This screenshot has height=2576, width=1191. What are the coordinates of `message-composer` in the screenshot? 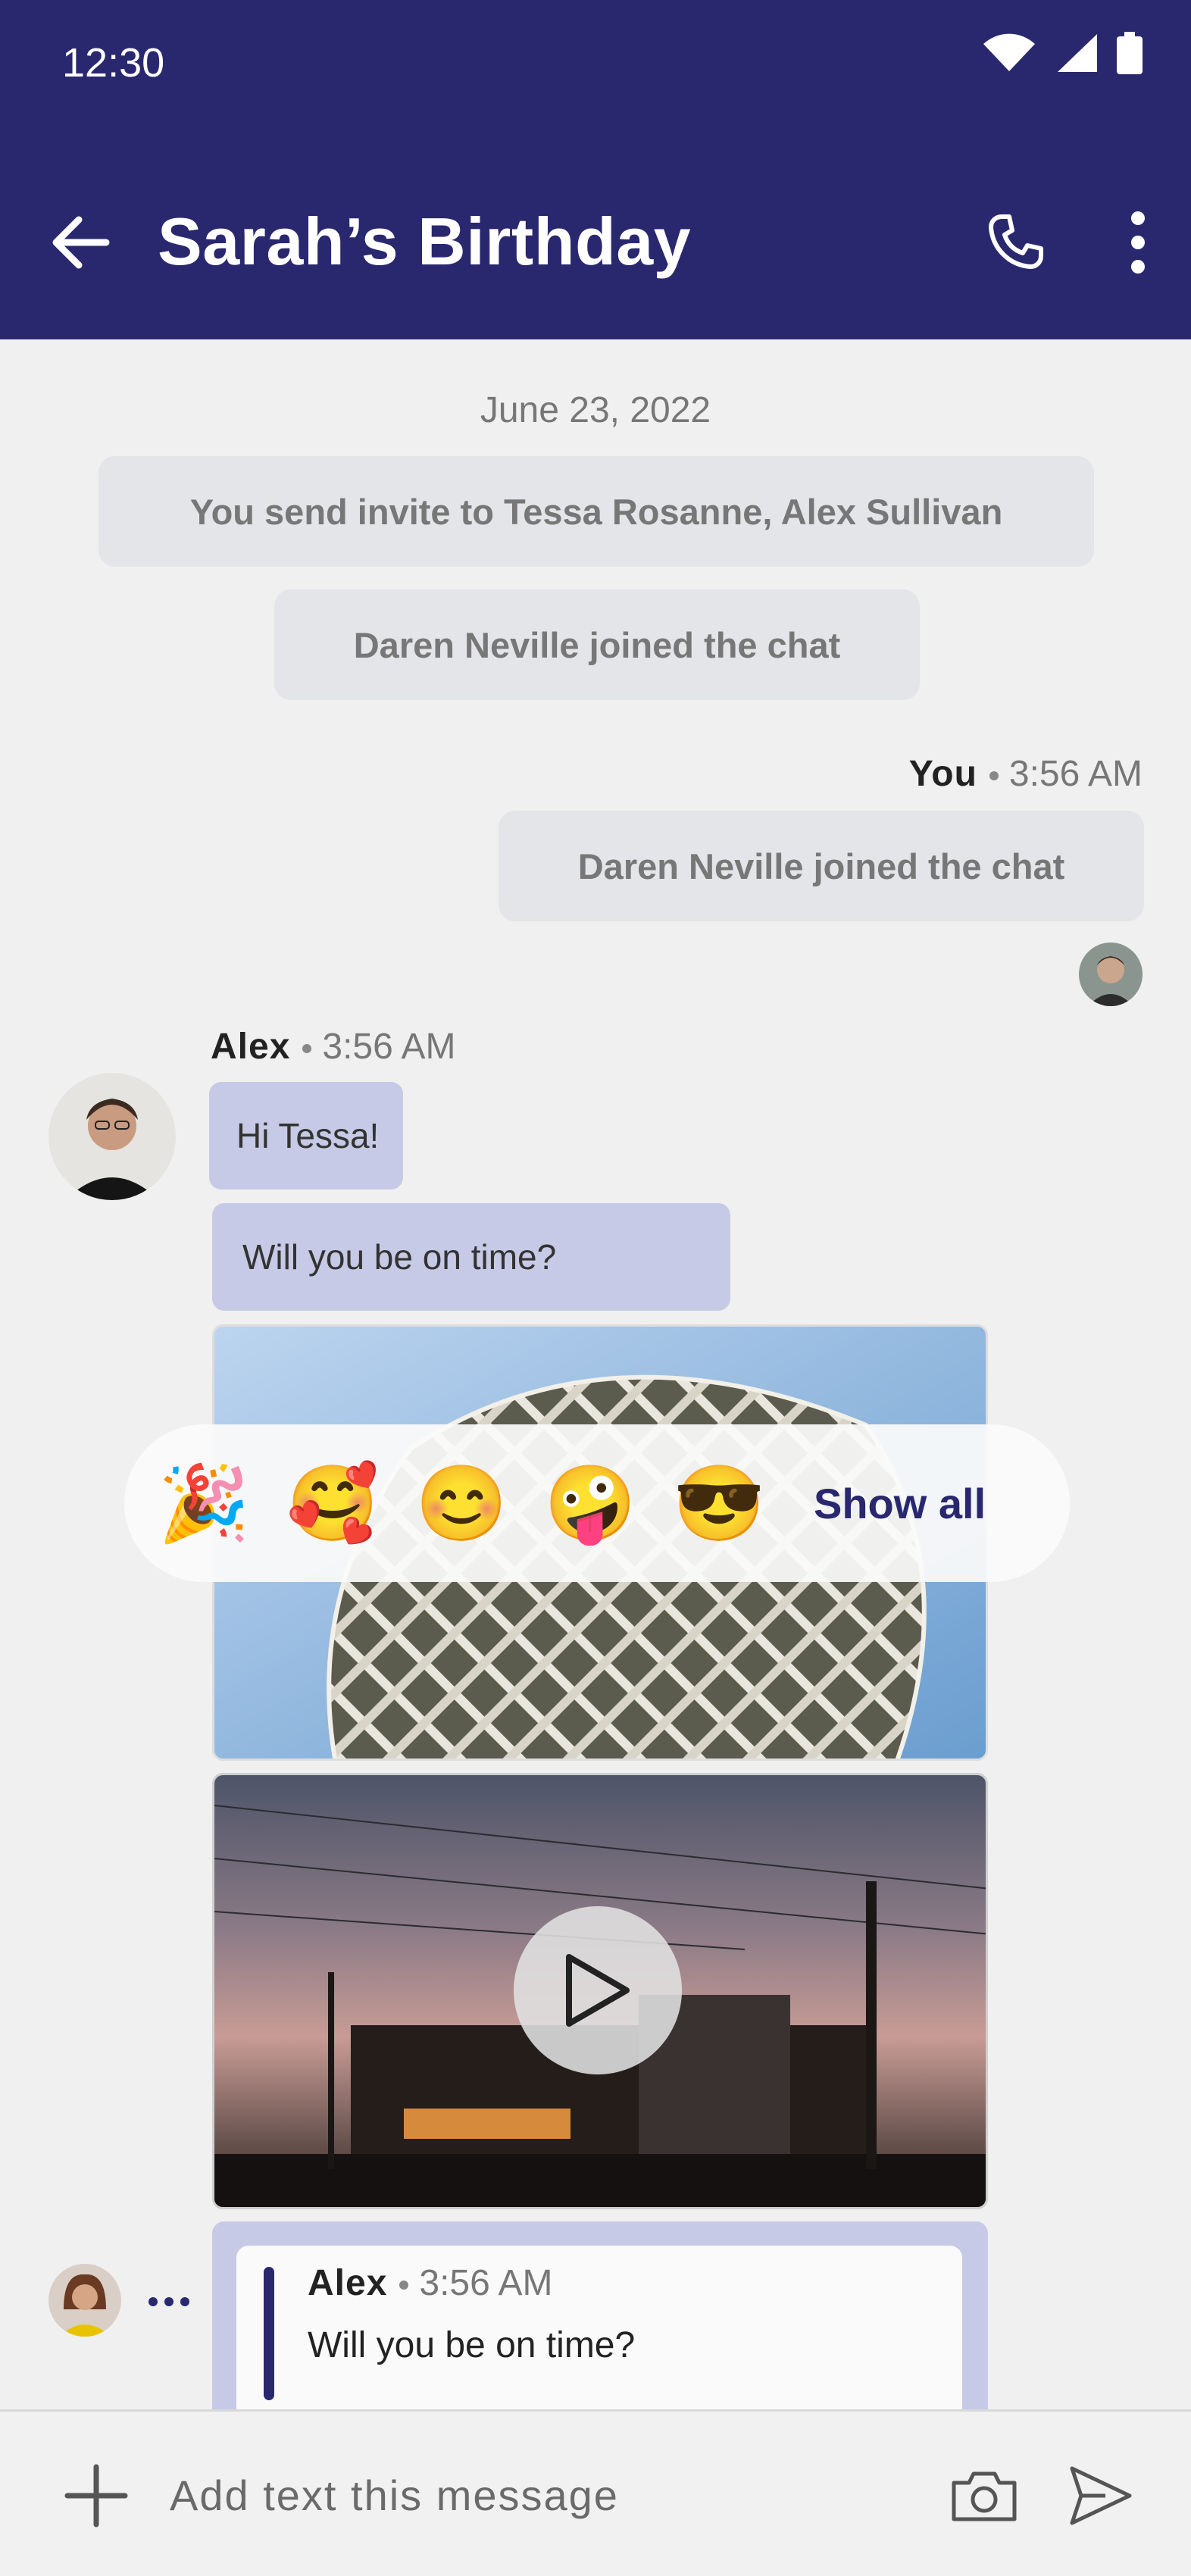 It's located at (595, 2492).